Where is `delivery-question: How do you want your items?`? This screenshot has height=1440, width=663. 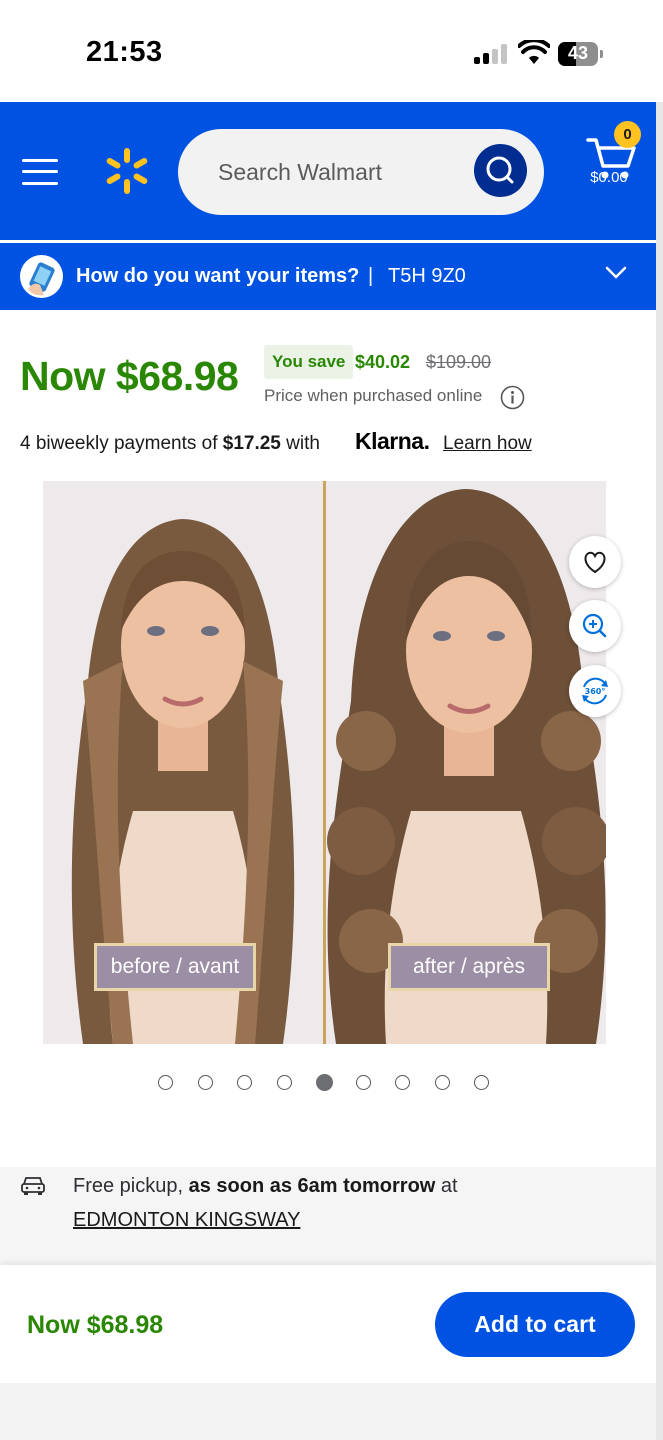 delivery-question: How do you want your items? is located at coordinates (218, 276).